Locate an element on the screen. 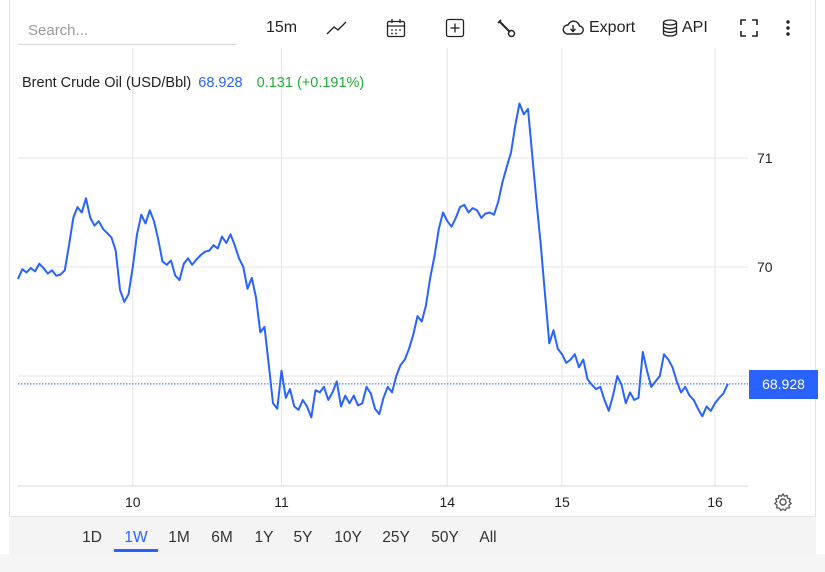  range-button-1y: 1Y is located at coordinates (264, 538).